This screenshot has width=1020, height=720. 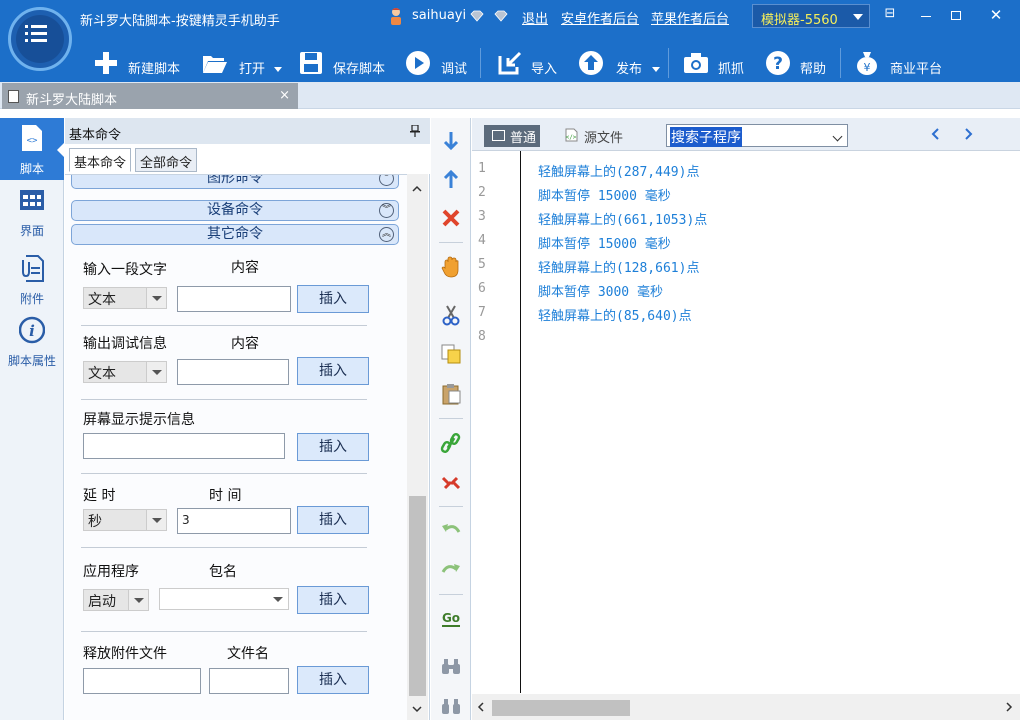 What do you see at coordinates (811, 16) in the screenshot?
I see `emulator-select: 模拟器-5560` at bounding box center [811, 16].